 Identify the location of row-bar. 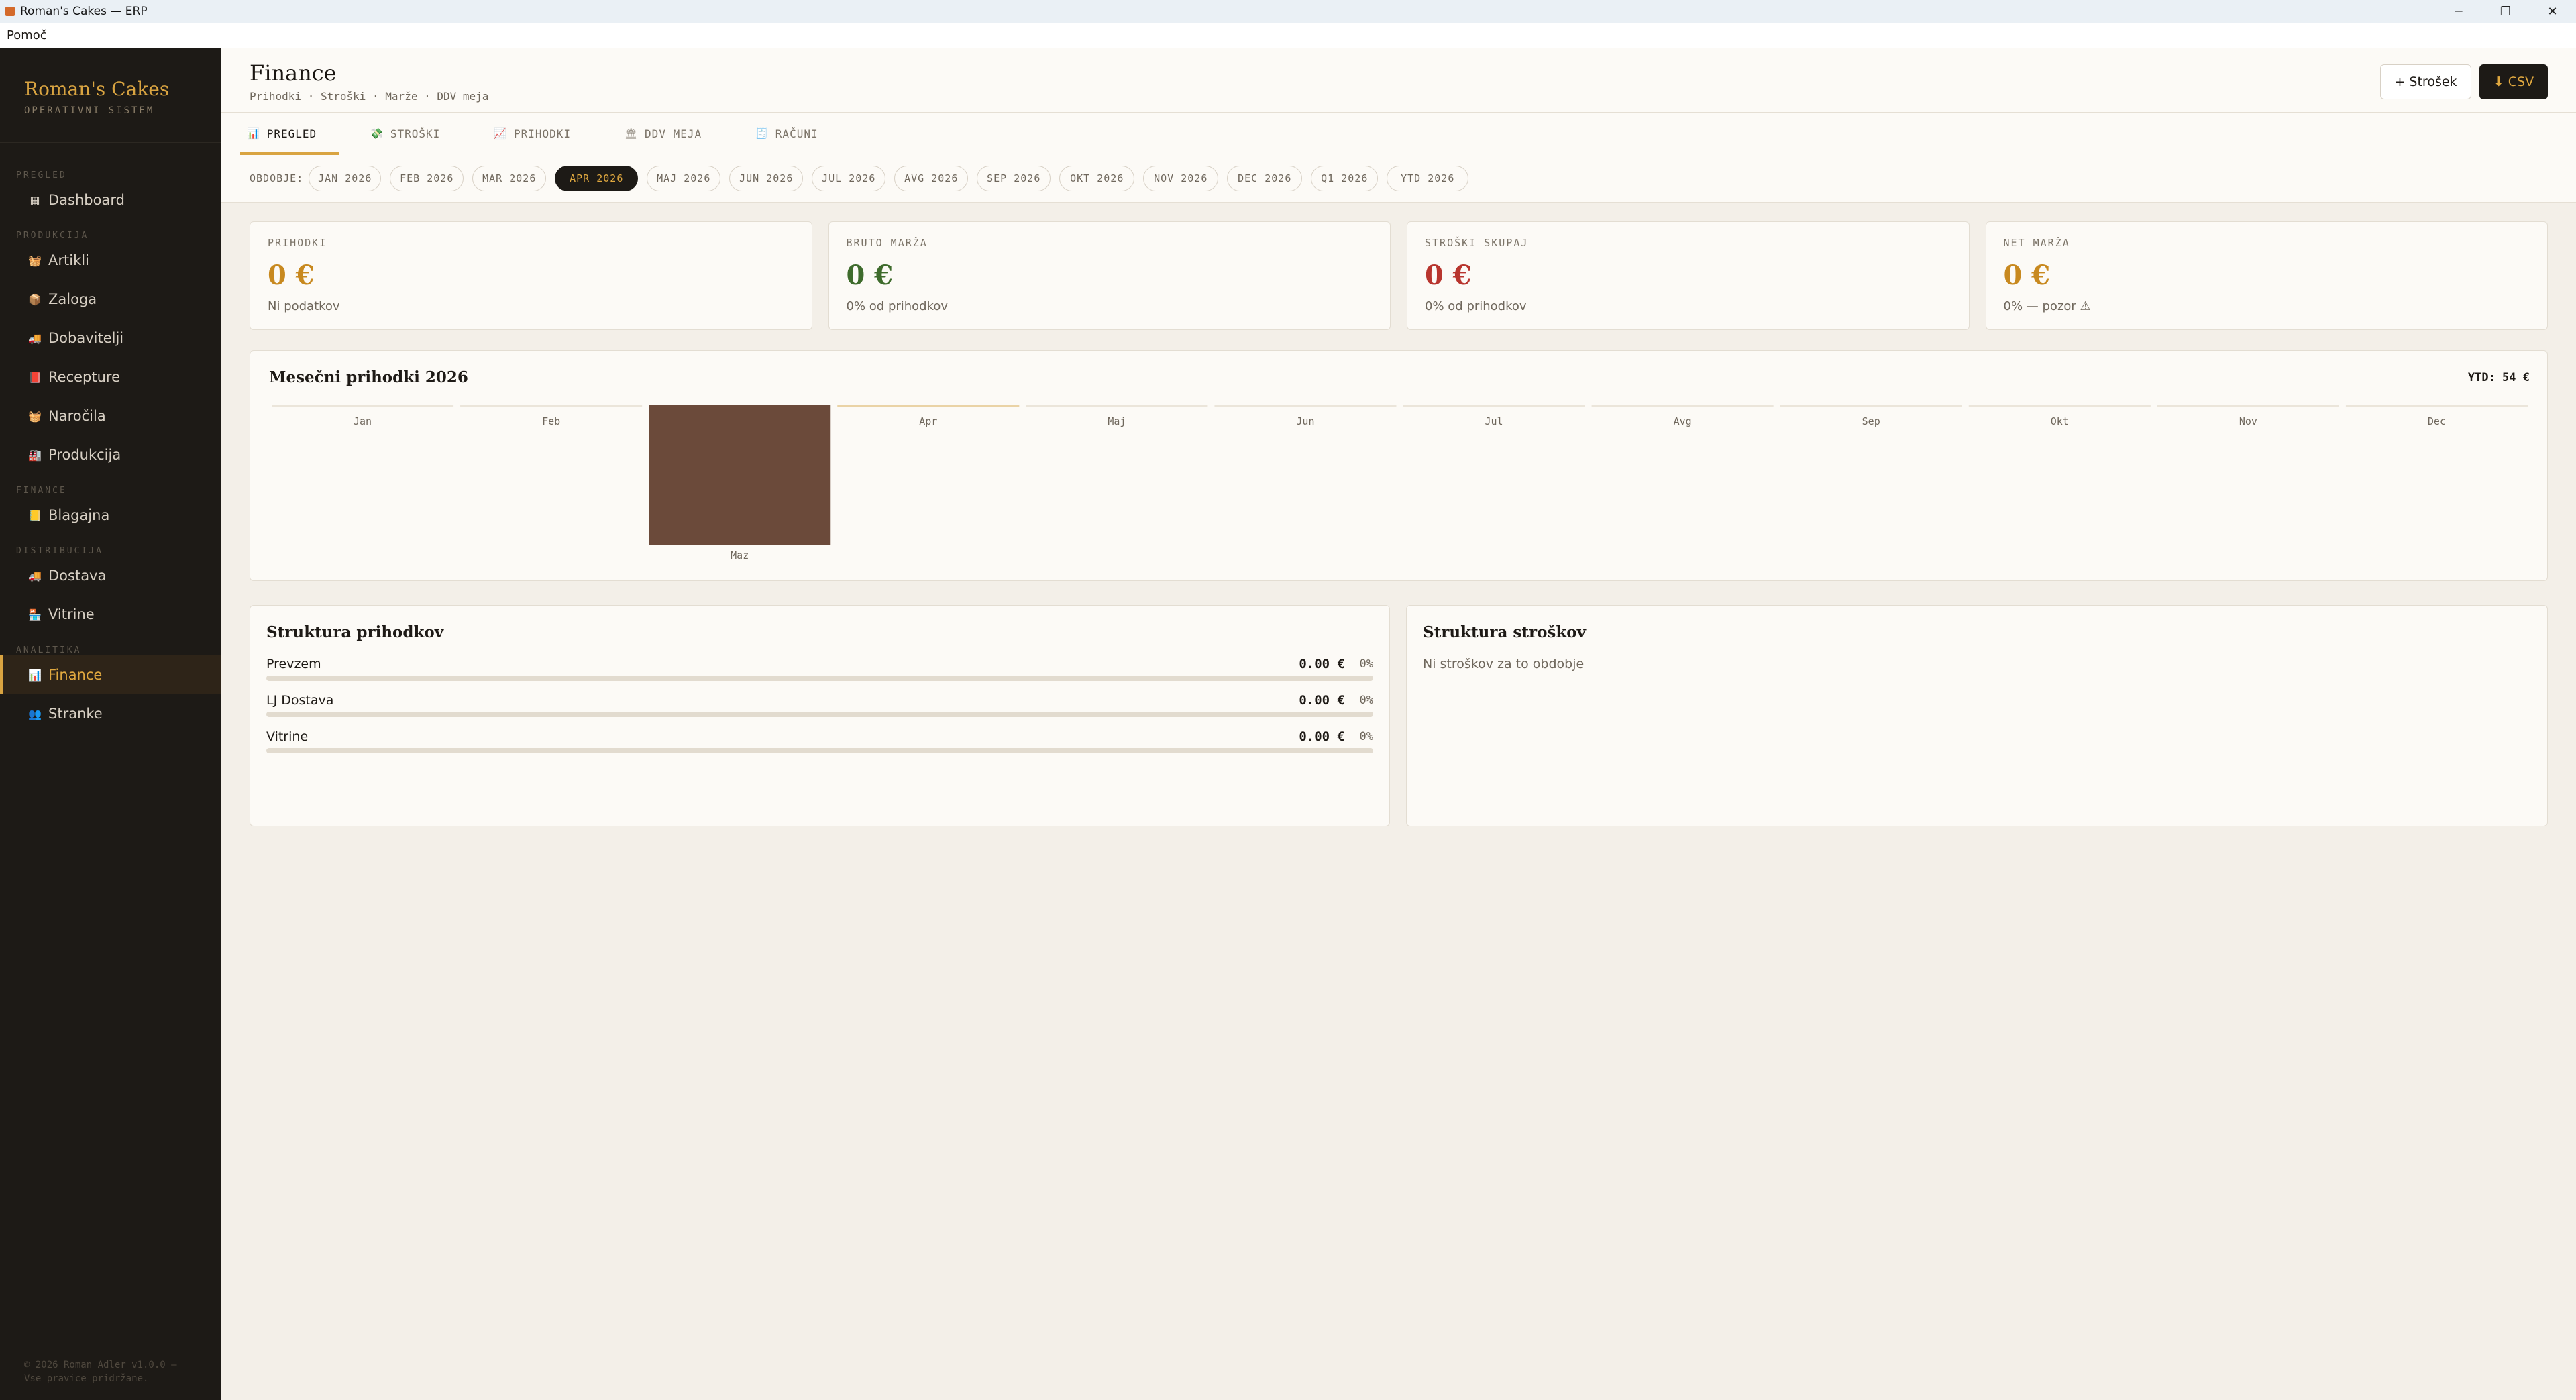
(819, 714).